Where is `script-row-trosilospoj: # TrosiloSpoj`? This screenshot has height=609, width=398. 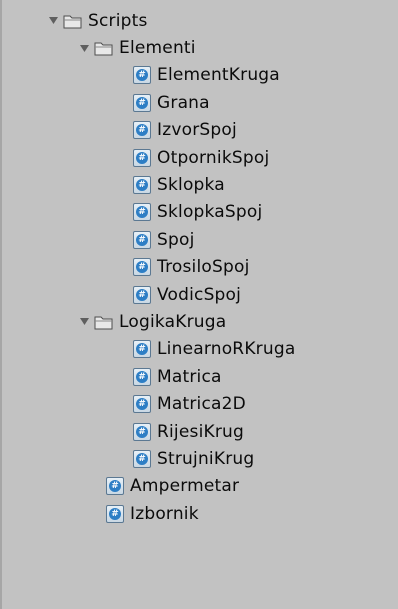 script-row-trosilospoj: # TrosiloSpoj is located at coordinates (199, 267).